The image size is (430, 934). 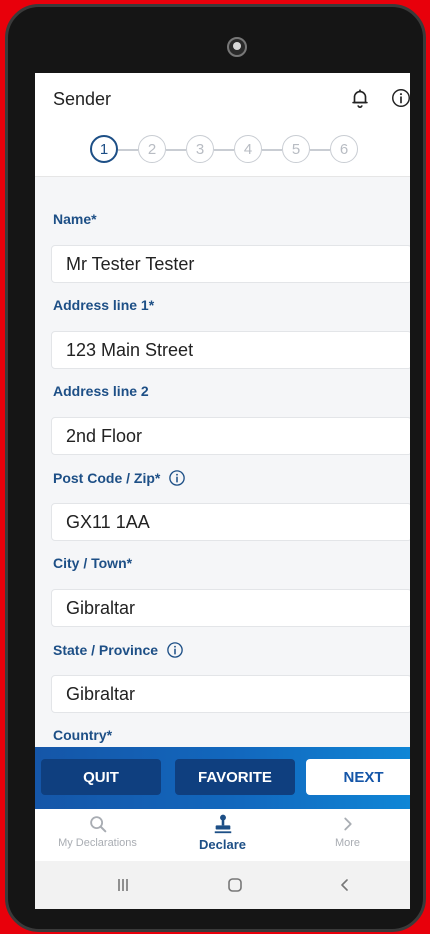 I want to click on stamp-icon, so click(x=222, y=824).